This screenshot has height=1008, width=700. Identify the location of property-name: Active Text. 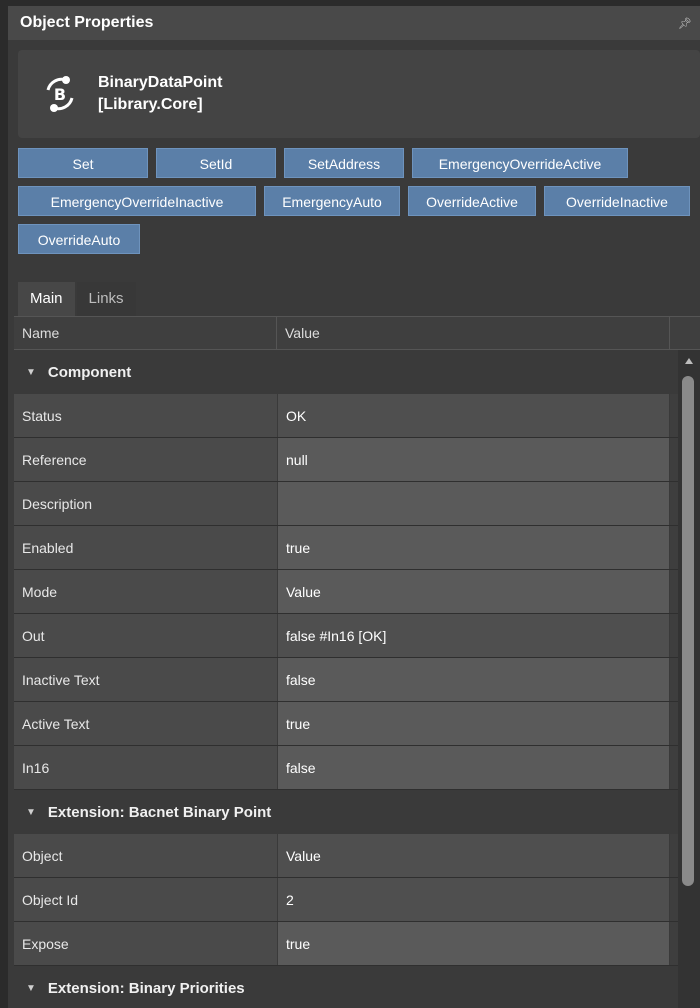
(145, 723).